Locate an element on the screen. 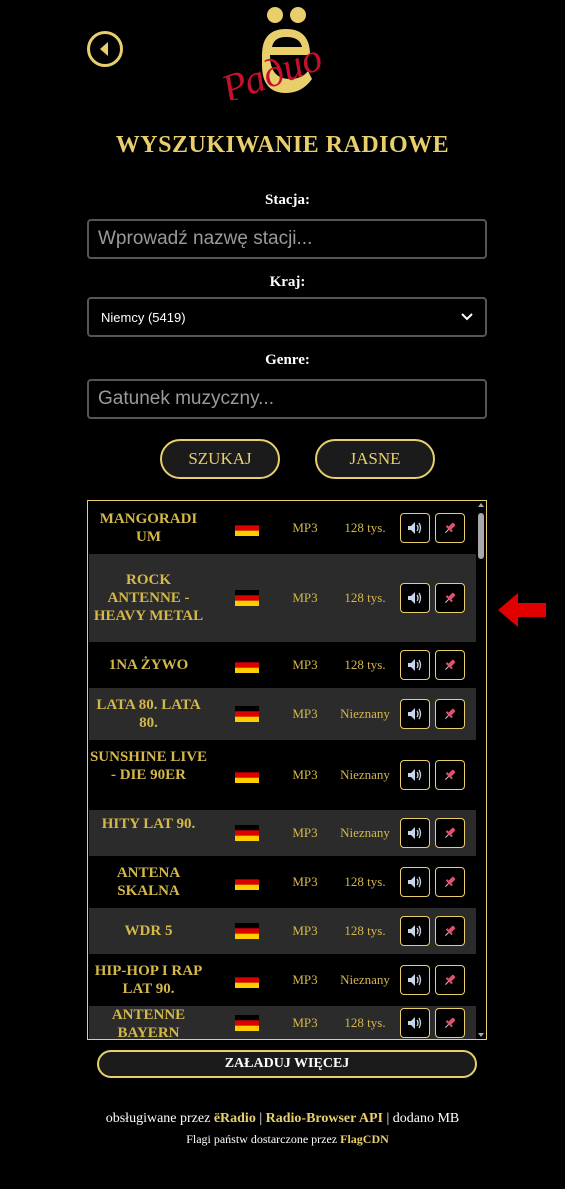  station-row: MANGORADI UM MP3 128 tys. is located at coordinates (283, 528).